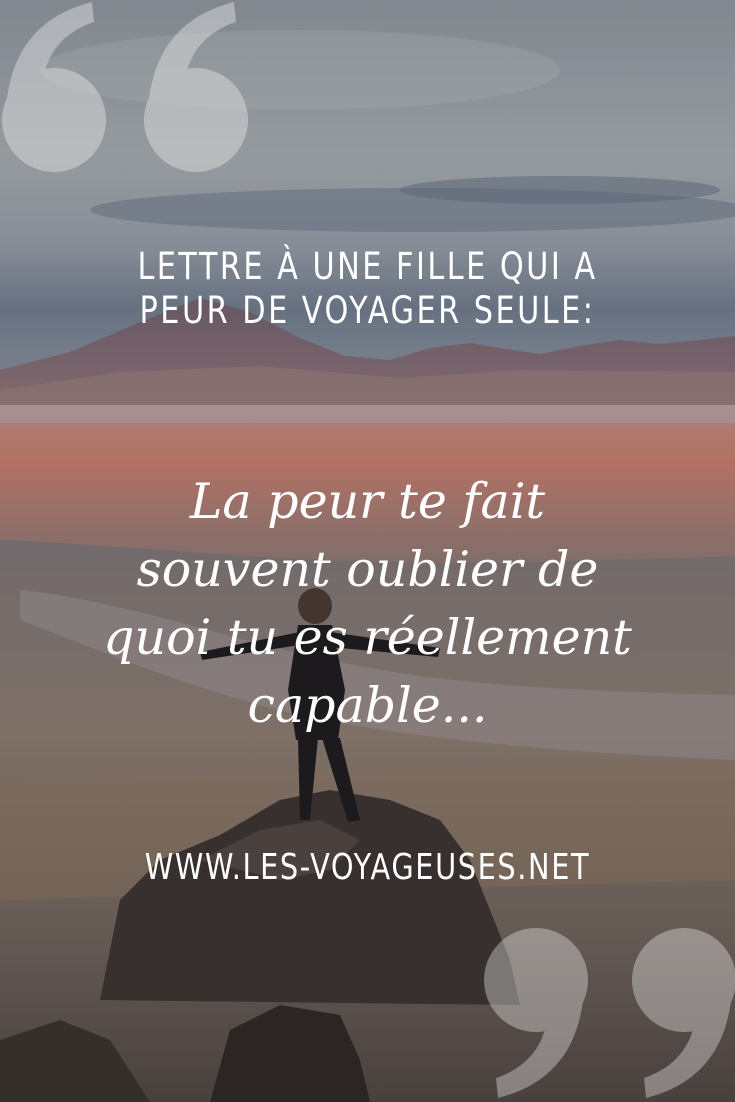 Image resolution: width=735 pixels, height=1102 pixels. Describe the element at coordinates (367, 637) in the screenshot. I see `quote-line: quoi tu es réellement` at that location.